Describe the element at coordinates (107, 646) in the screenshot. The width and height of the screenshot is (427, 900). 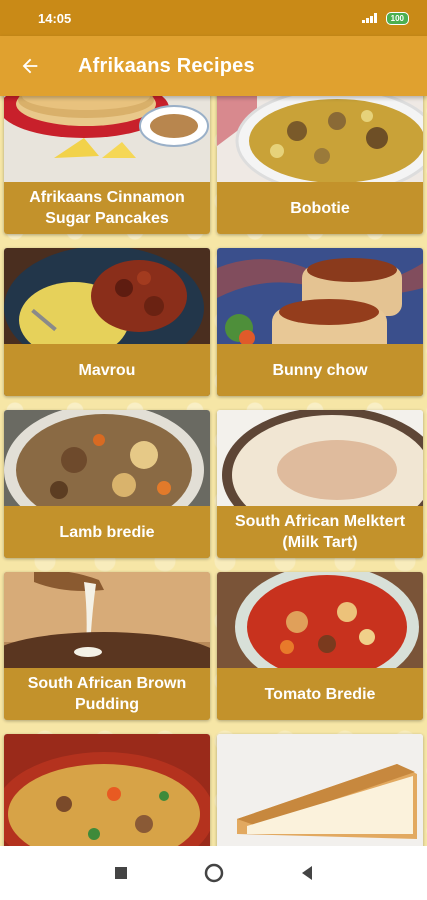
I see `recipe-card: South African Brown Pudding` at that location.